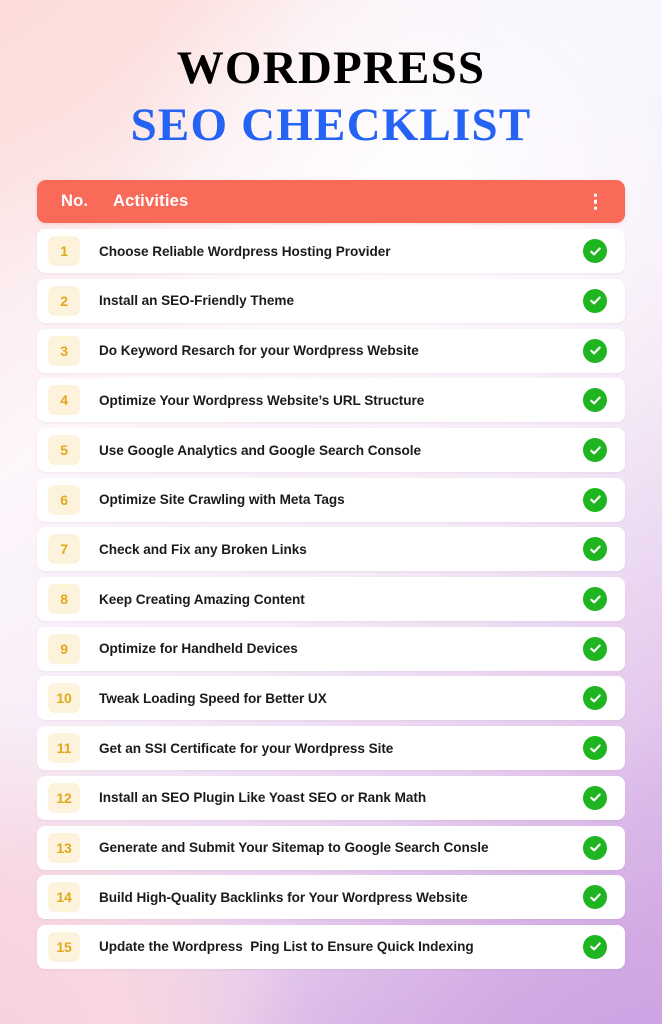 The height and width of the screenshot is (1024, 662). I want to click on row-activity-label: Keep Creating Amazing Content, so click(202, 599).